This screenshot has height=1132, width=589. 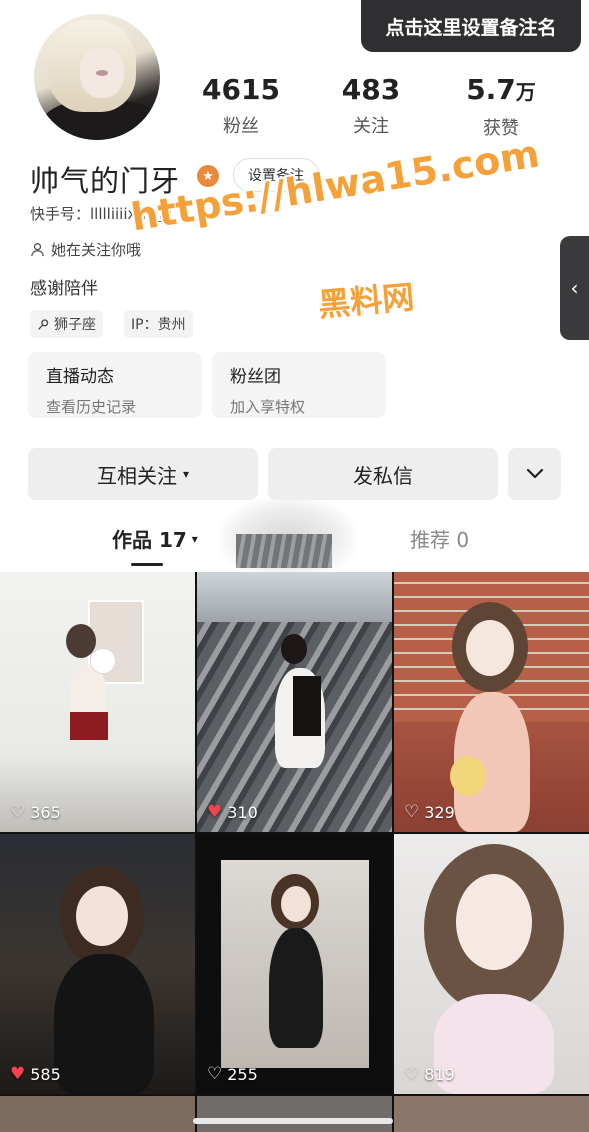 I want to click on following-stat: 483 关注, so click(x=371, y=106).